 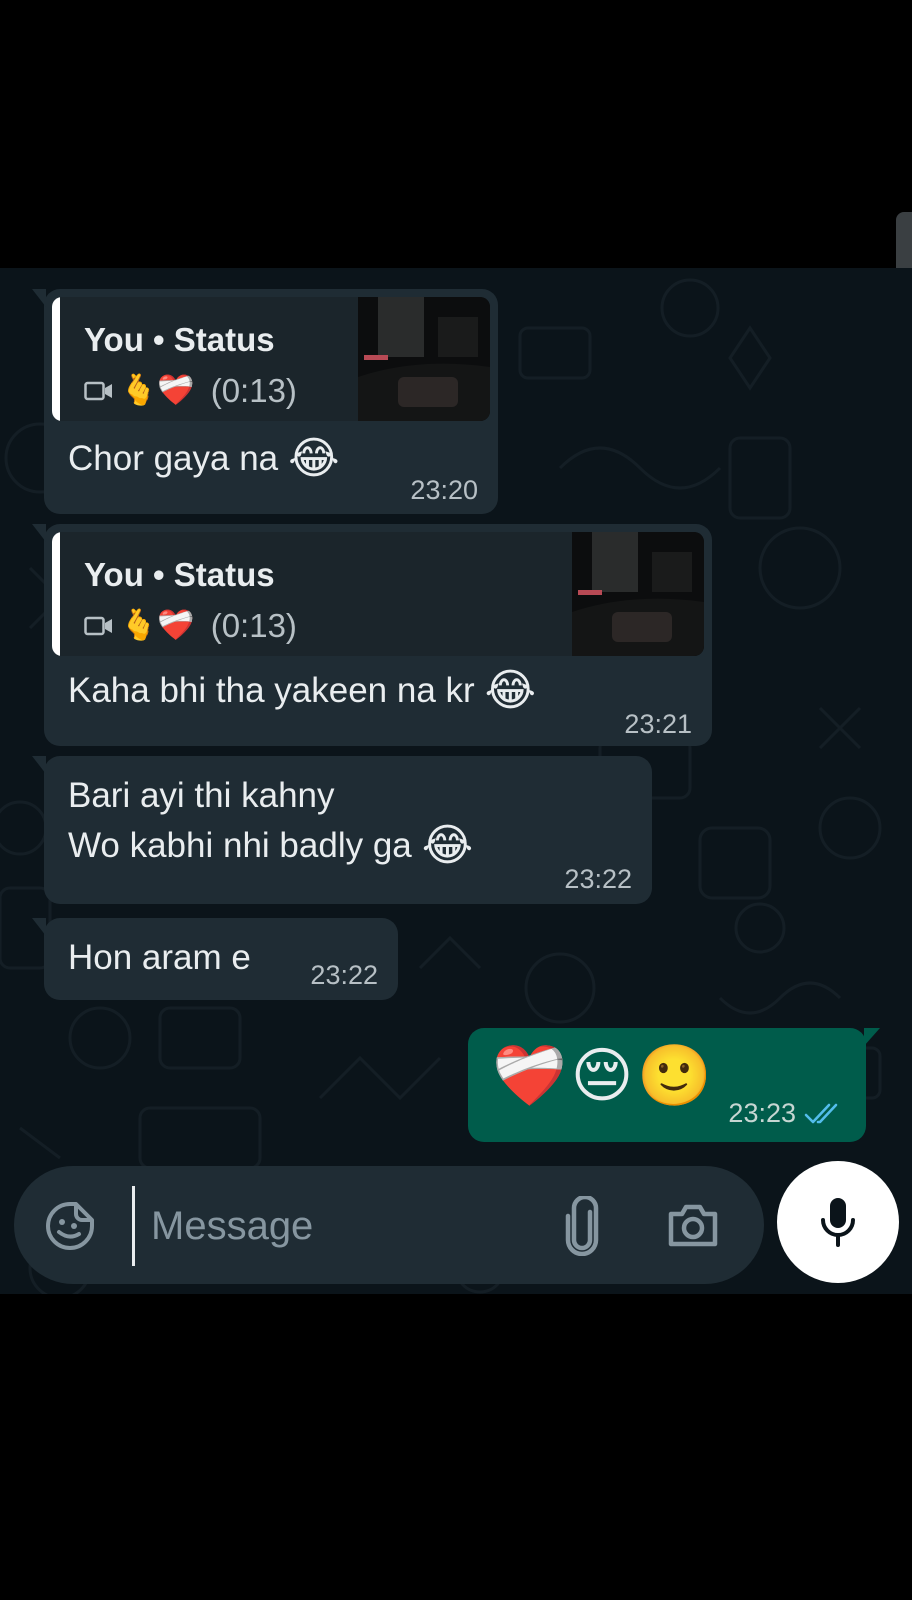 I want to click on voice-record-button, so click(x=838, y=1222).